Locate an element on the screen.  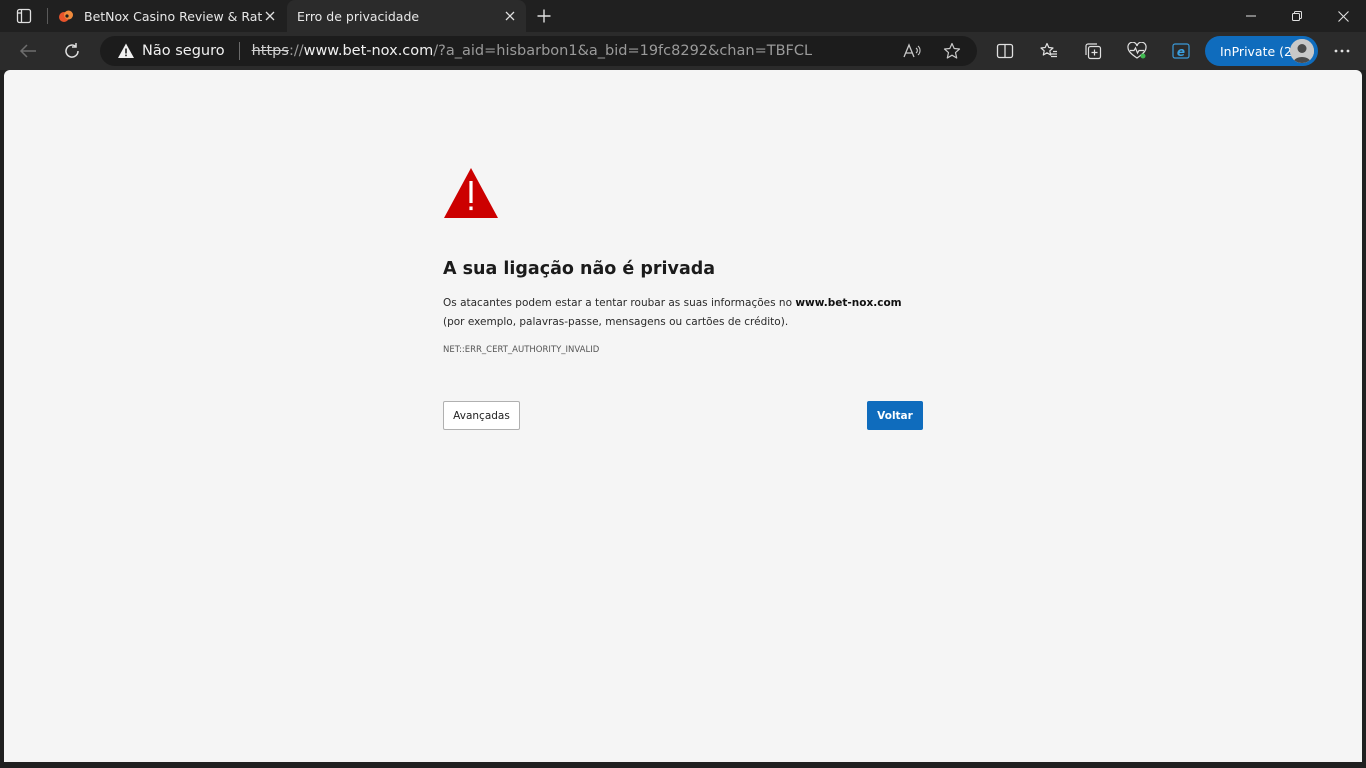
refresh-icon is located at coordinates (72, 50).